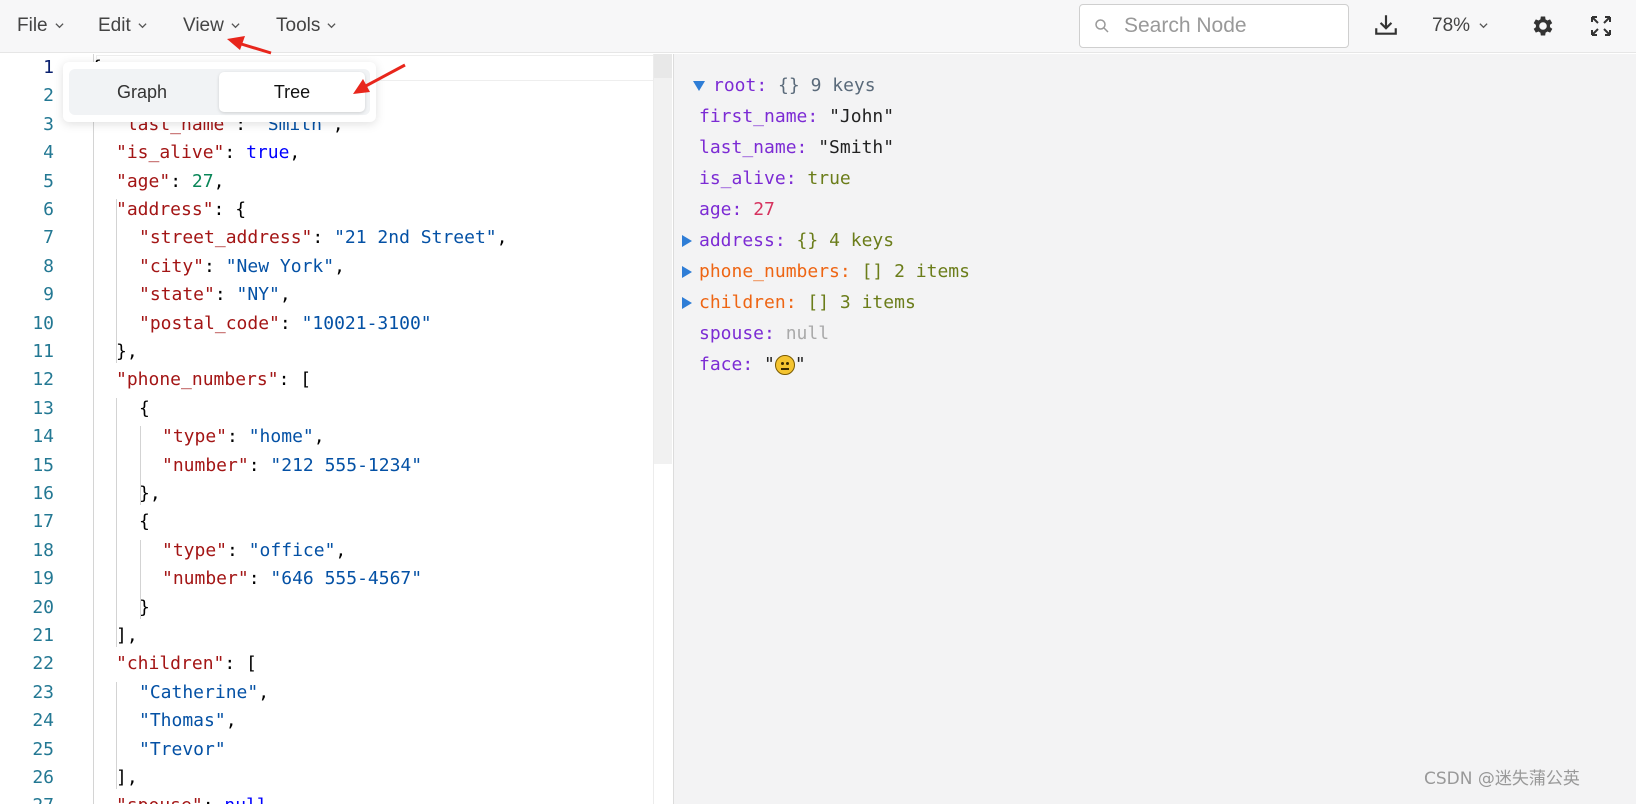 The height and width of the screenshot is (804, 1636). What do you see at coordinates (1460, 26) in the screenshot?
I see `zoom-select: 78%` at bounding box center [1460, 26].